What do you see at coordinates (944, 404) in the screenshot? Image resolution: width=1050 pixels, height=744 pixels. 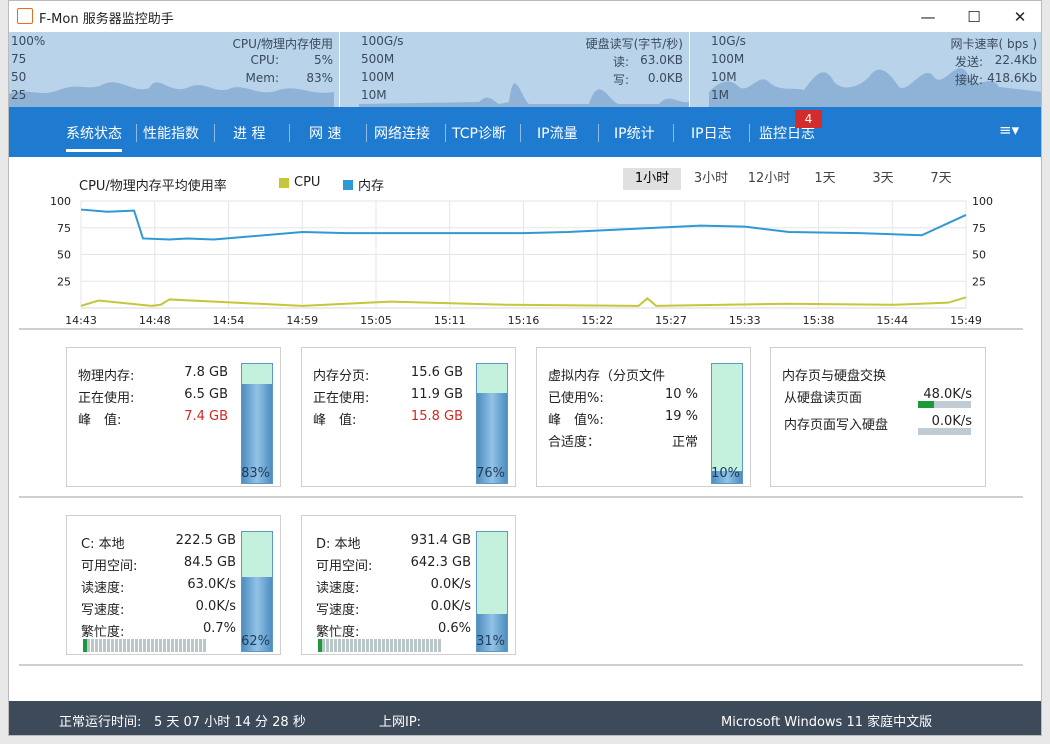 I see `swap-read-meter` at bounding box center [944, 404].